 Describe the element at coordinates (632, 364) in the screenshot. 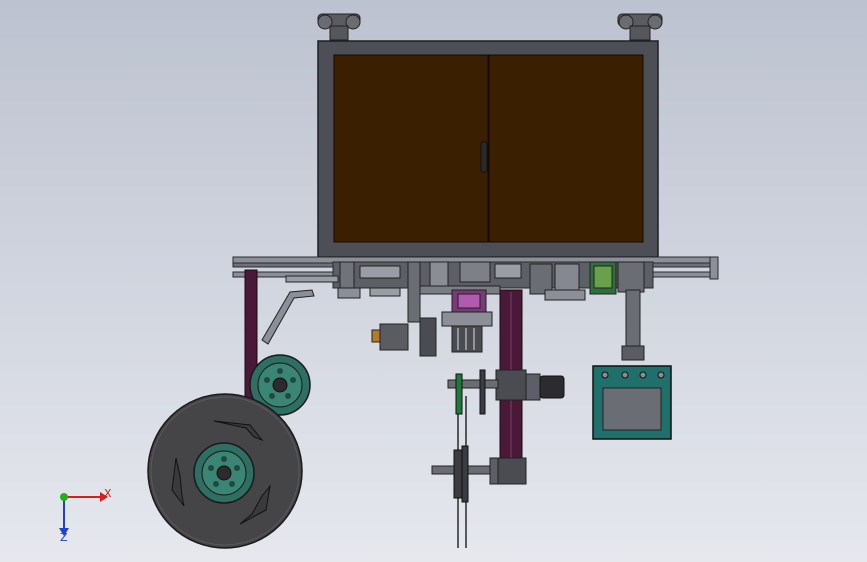

I see `control-box` at that location.